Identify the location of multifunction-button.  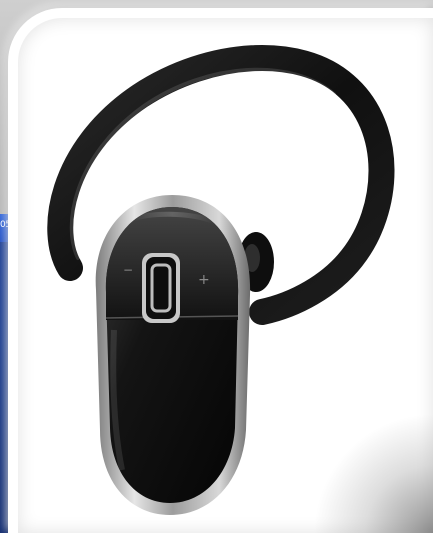
(161, 288).